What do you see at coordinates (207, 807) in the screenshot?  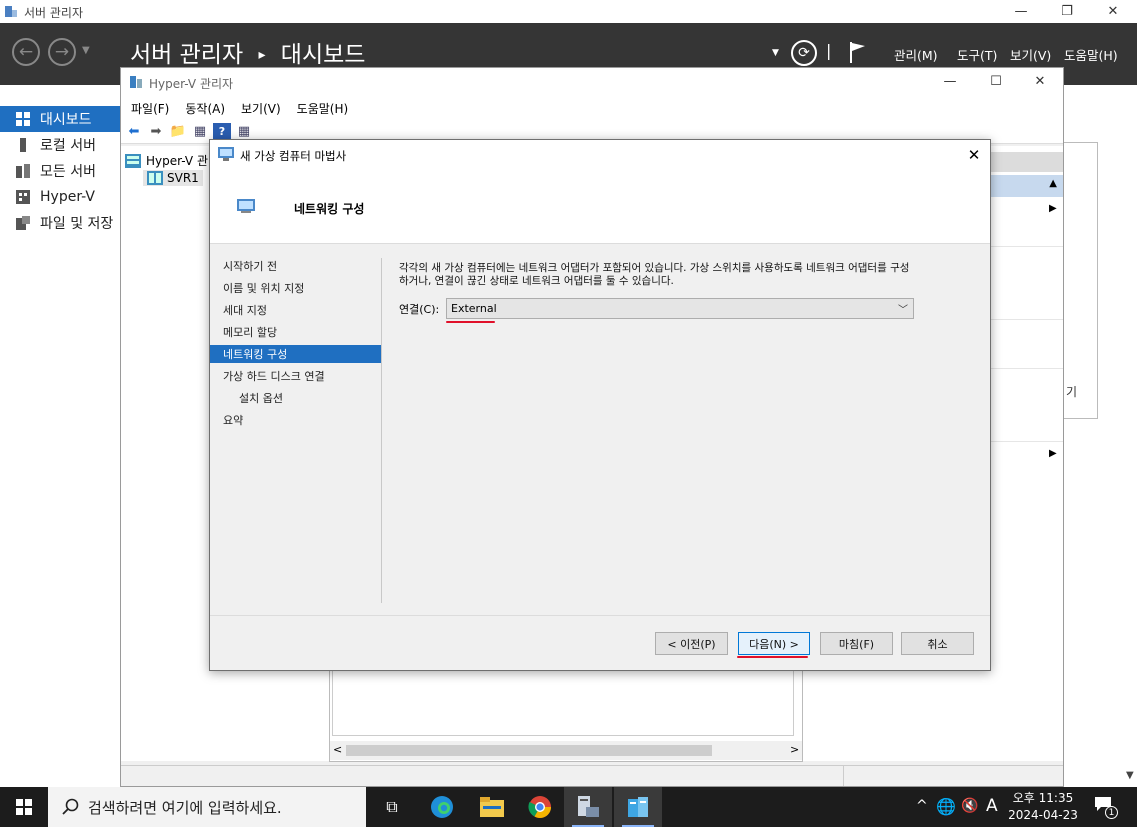 I see `taskbar-search-box: 검색하려면 여기에 입력하세요.` at bounding box center [207, 807].